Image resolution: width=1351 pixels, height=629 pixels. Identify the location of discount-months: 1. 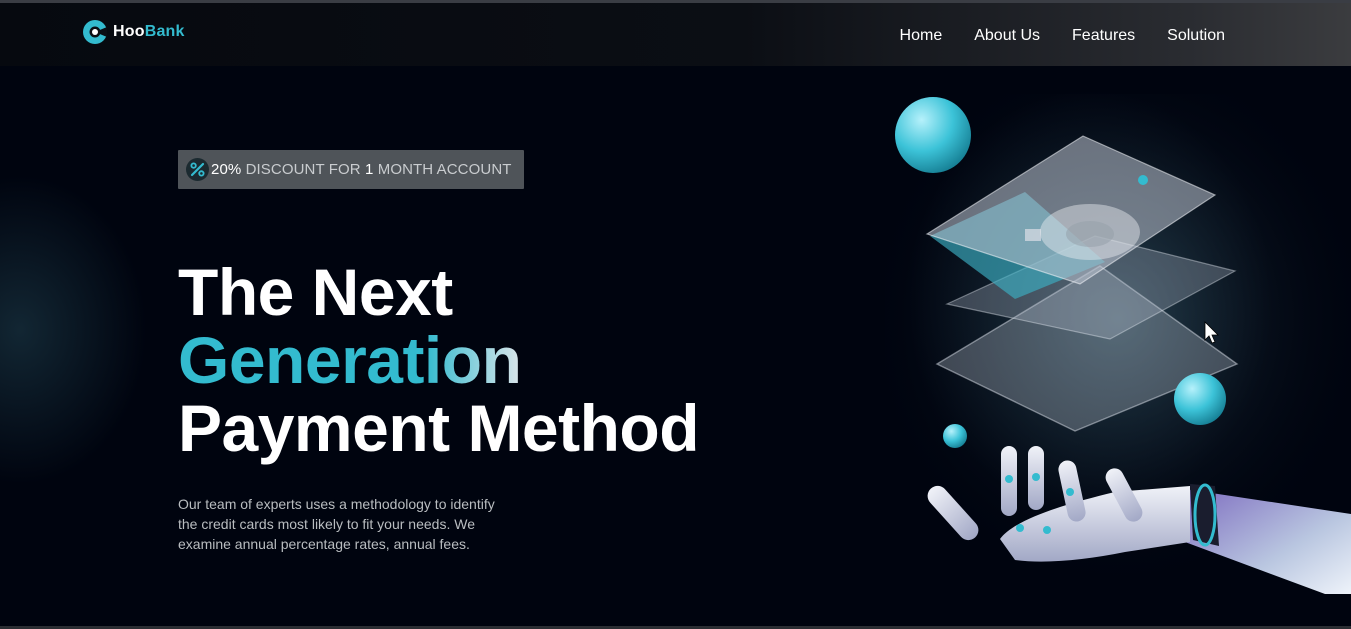
(369, 169).